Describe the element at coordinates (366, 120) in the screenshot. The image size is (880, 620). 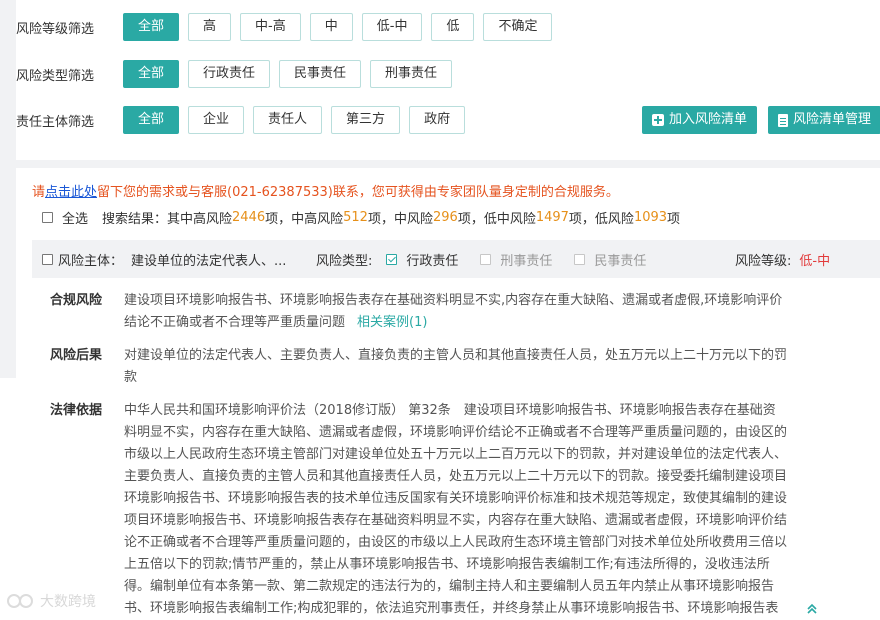
I see `chip-subject-third-party: 第三方` at that location.